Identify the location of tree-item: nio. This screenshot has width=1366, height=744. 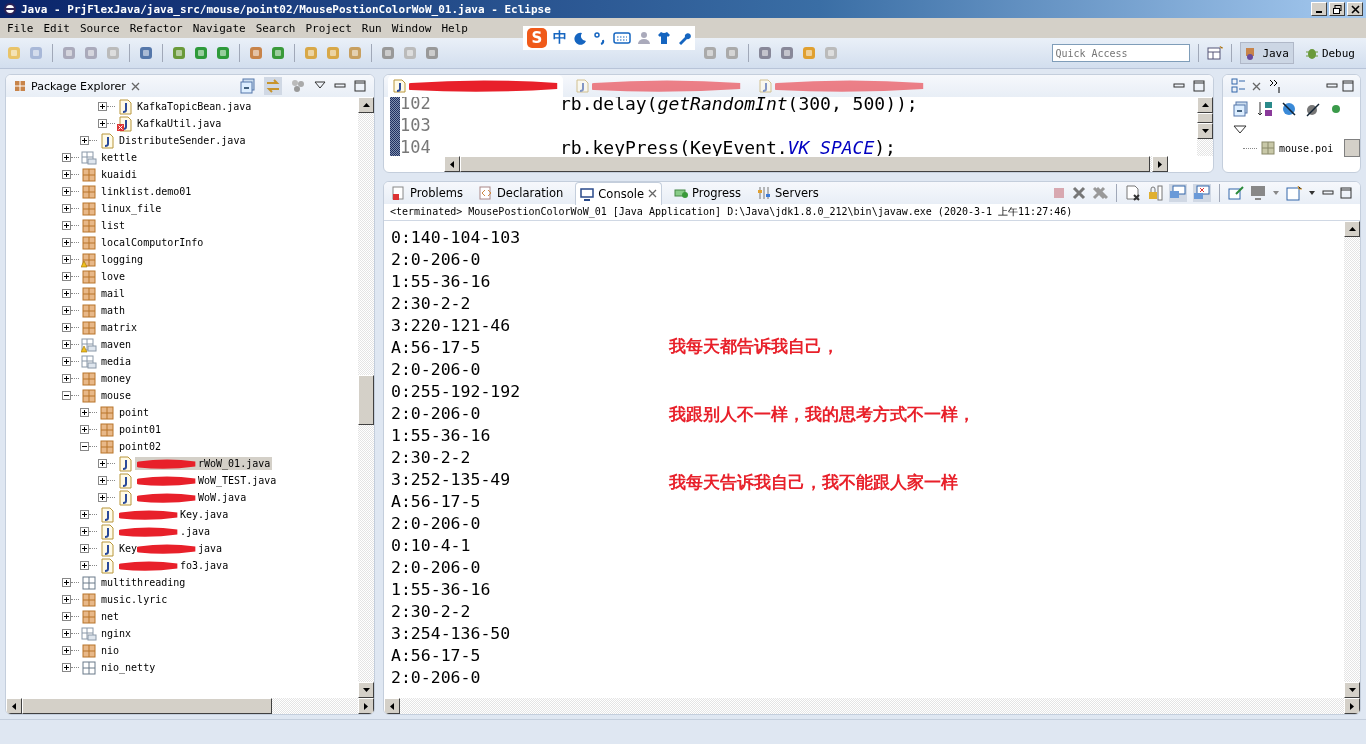
(110, 650).